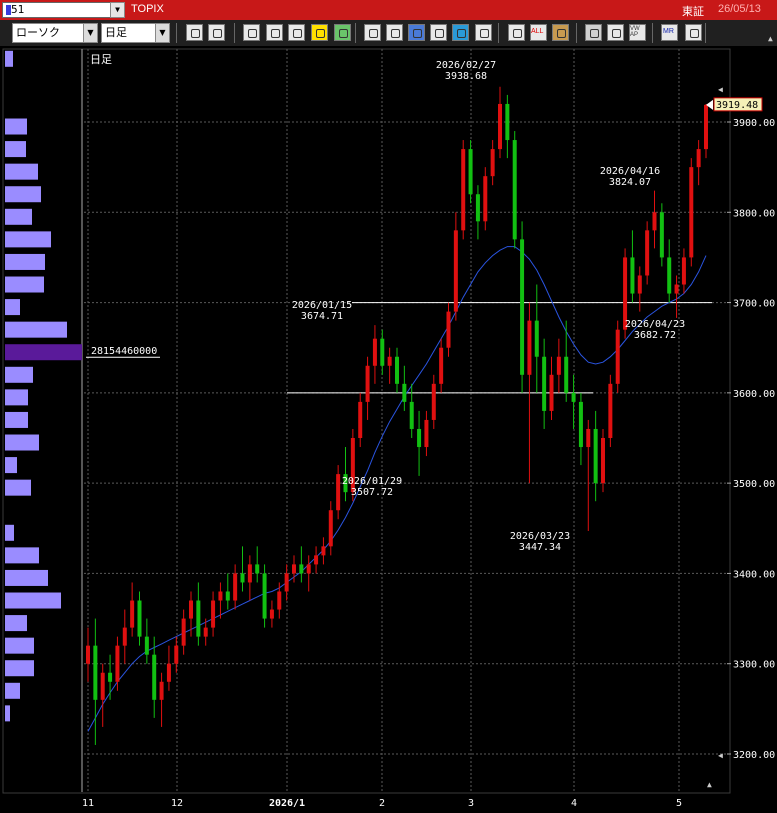  I want to click on corner-arrow: ▲, so click(709, 784).